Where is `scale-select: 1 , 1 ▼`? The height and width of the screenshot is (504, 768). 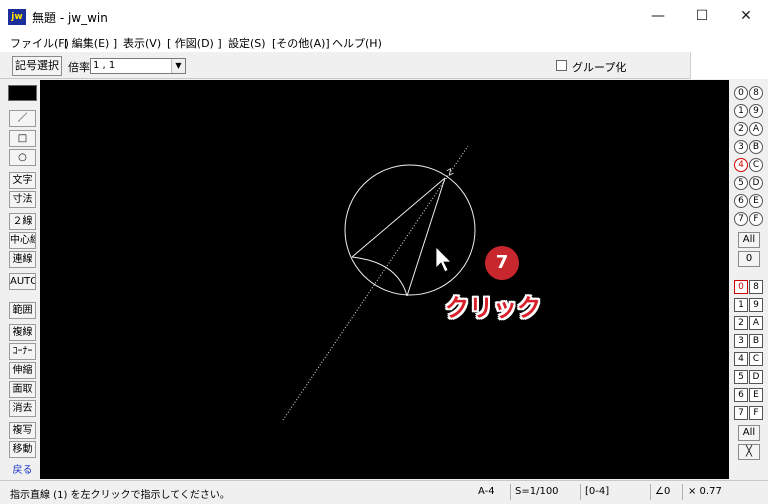
scale-select: 1 , 1 ▼ is located at coordinates (138, 66).